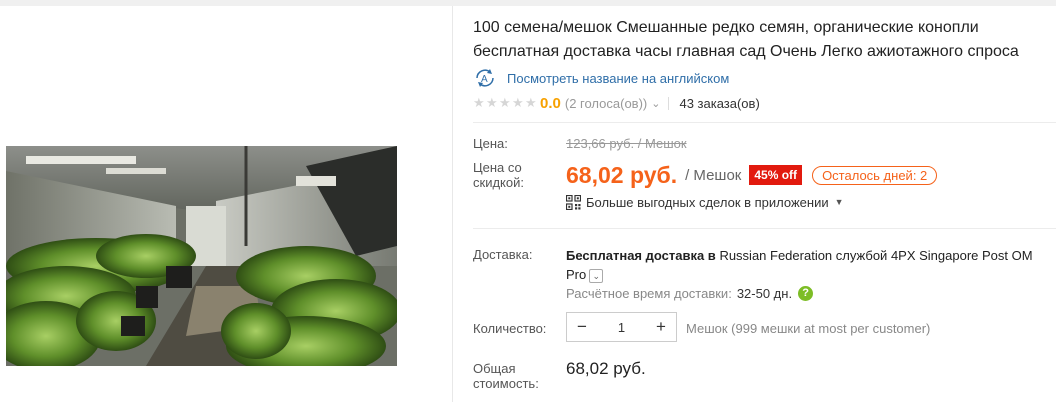  Describe the element at coordinates (808, 328) in the screenshot. I see `quantity-note: Мешок (999 мешки at most per customer)` at that location.